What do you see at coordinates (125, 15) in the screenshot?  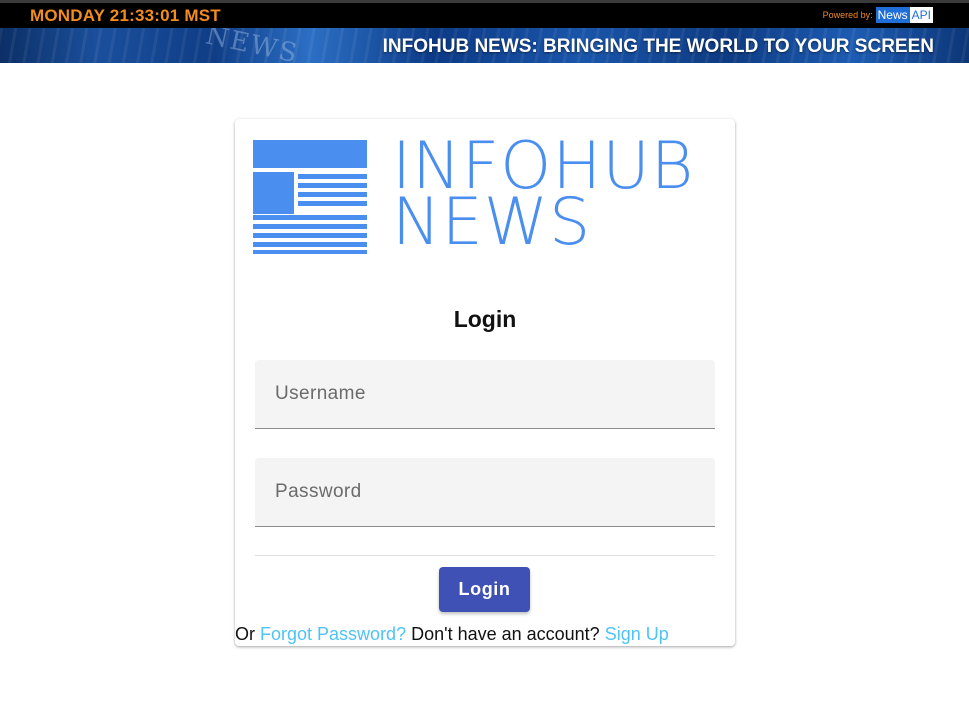 I see `clock-display: MONDAY 21:33:01 MST` at bounding box center [125, 15].